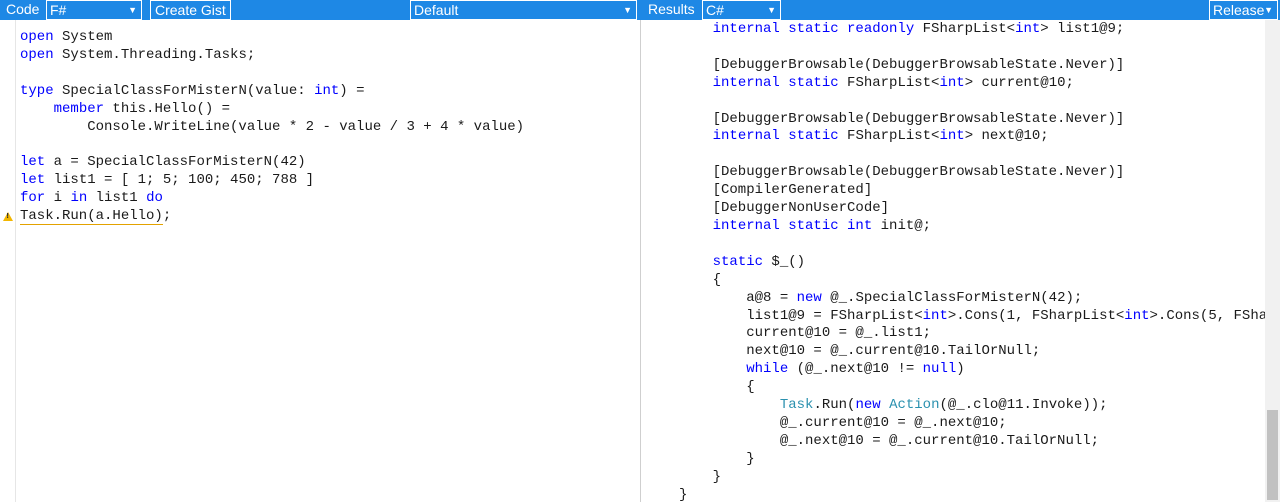  I want to click on code-line: internal static FSharpList<int> next@10;, so click(880, 136).